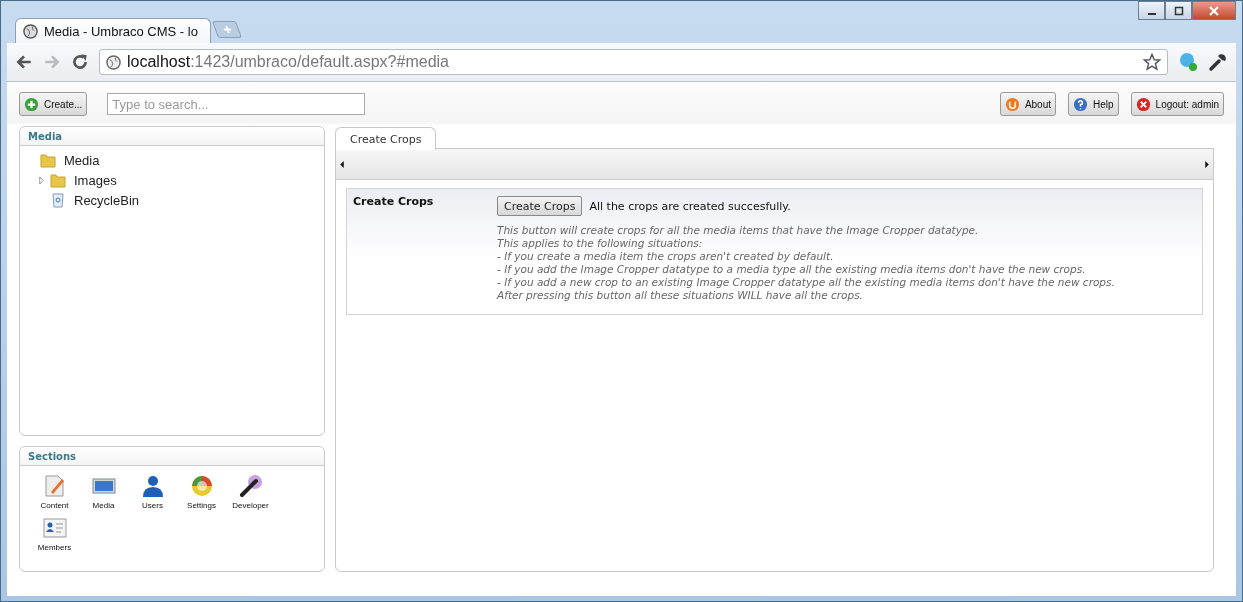 This screenshot has height=602, width=1243. Describe the element at coordinates (1028, 104) in the screenshot. I see `about-button: About` at that location.